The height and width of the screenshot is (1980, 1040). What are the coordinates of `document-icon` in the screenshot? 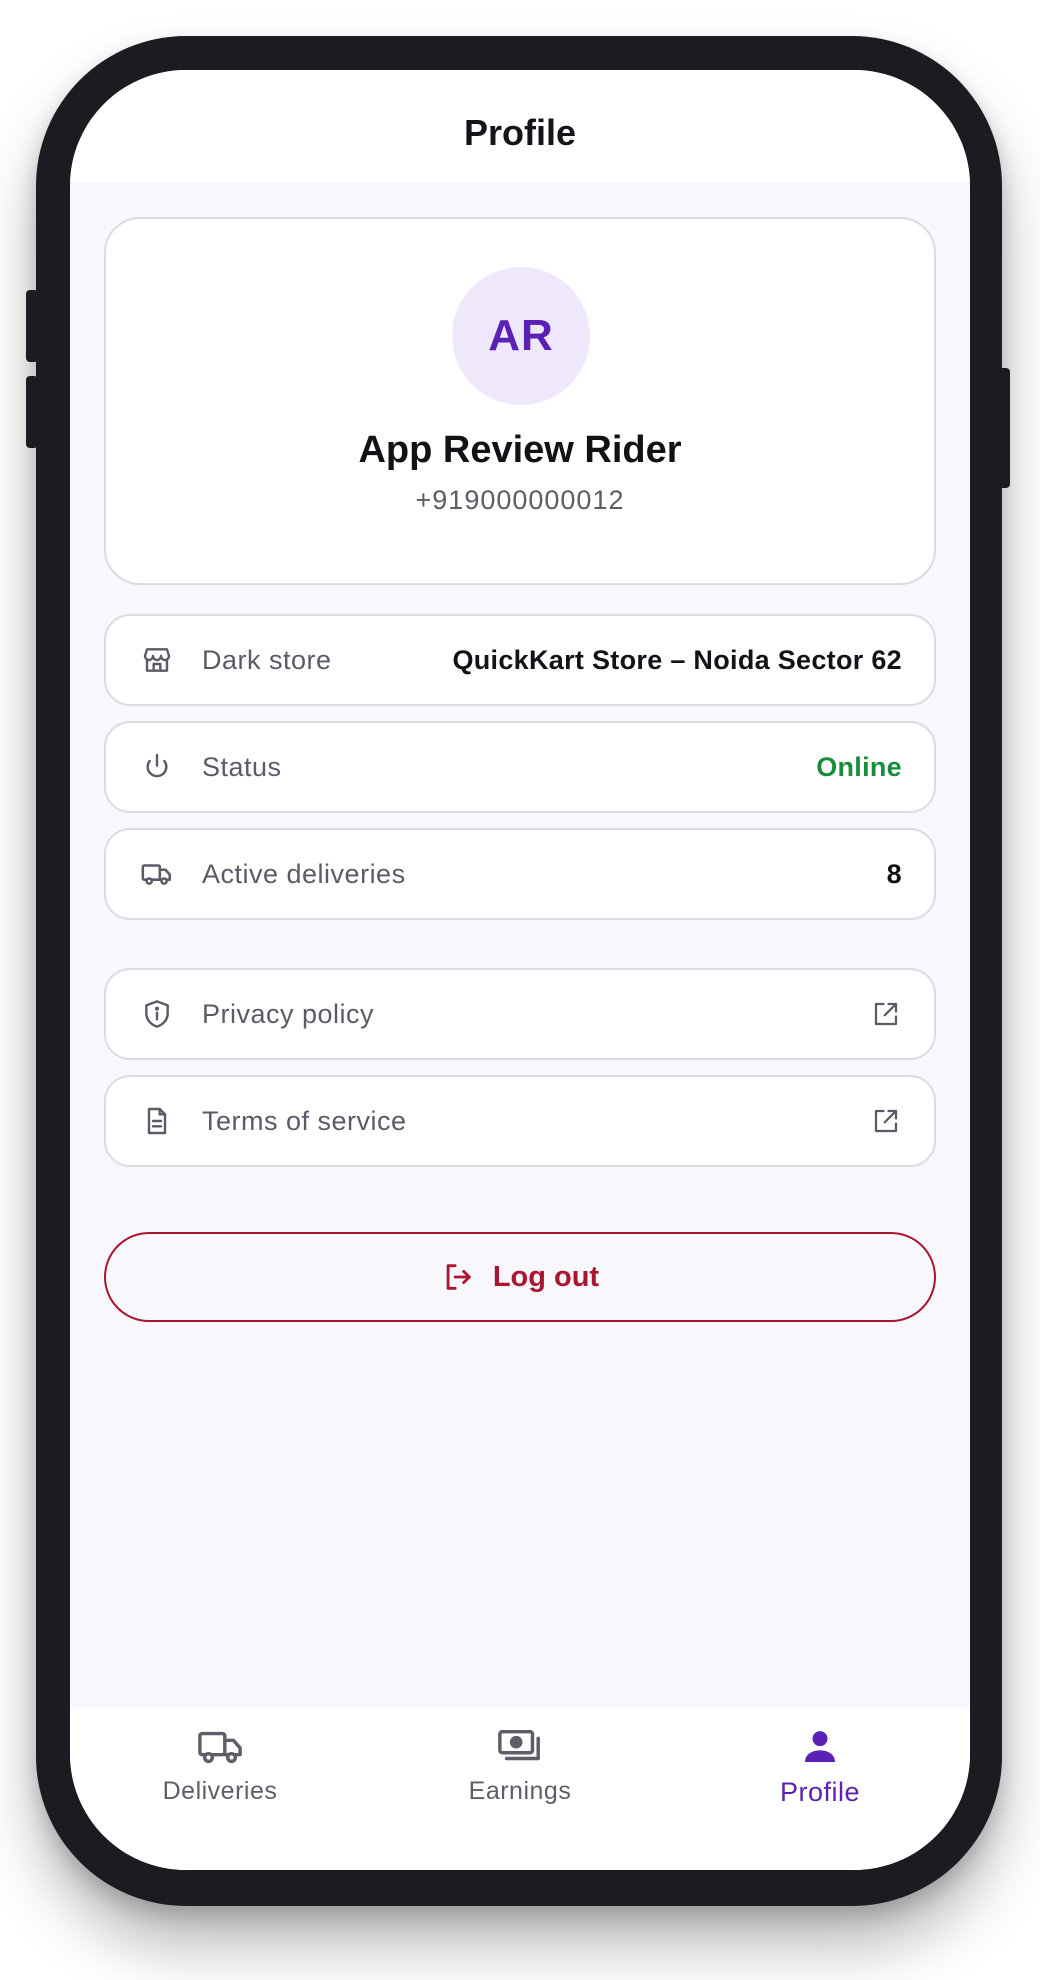 It's located at (157, 1121).